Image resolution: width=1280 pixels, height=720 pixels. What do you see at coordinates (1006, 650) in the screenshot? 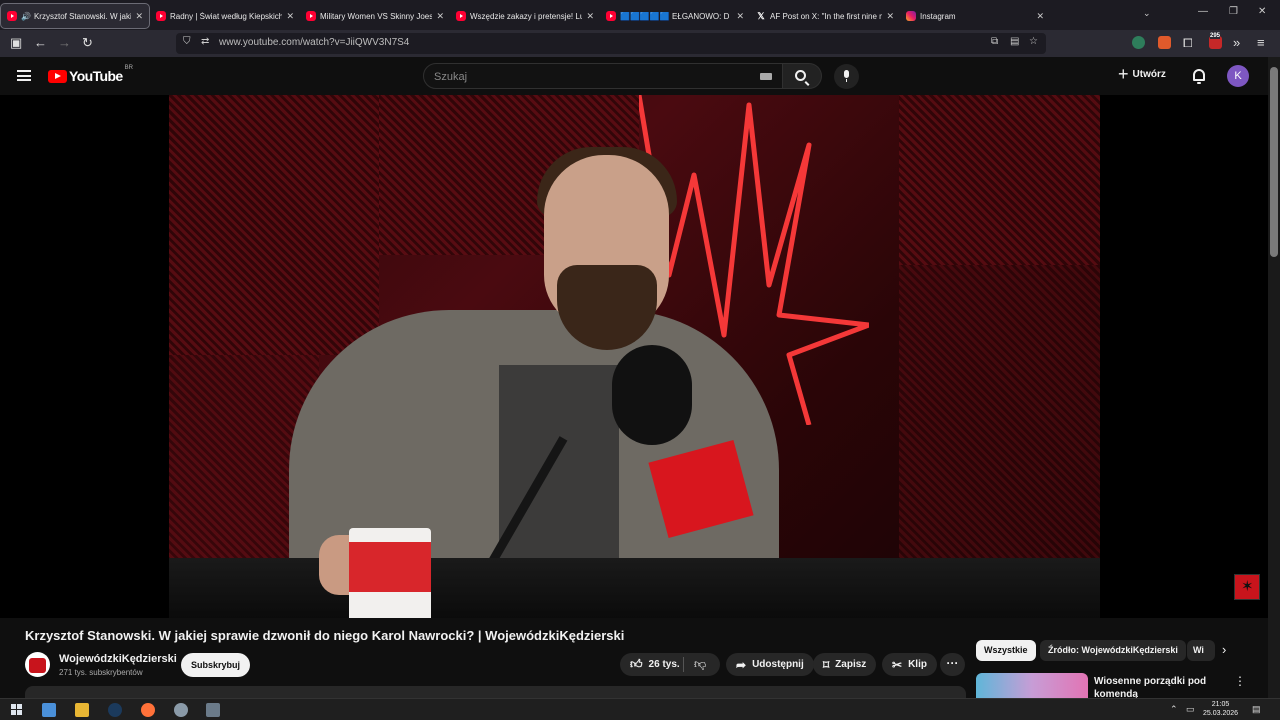
I see `chip-all: Wszystkie` at bounding box center [1006, 650].